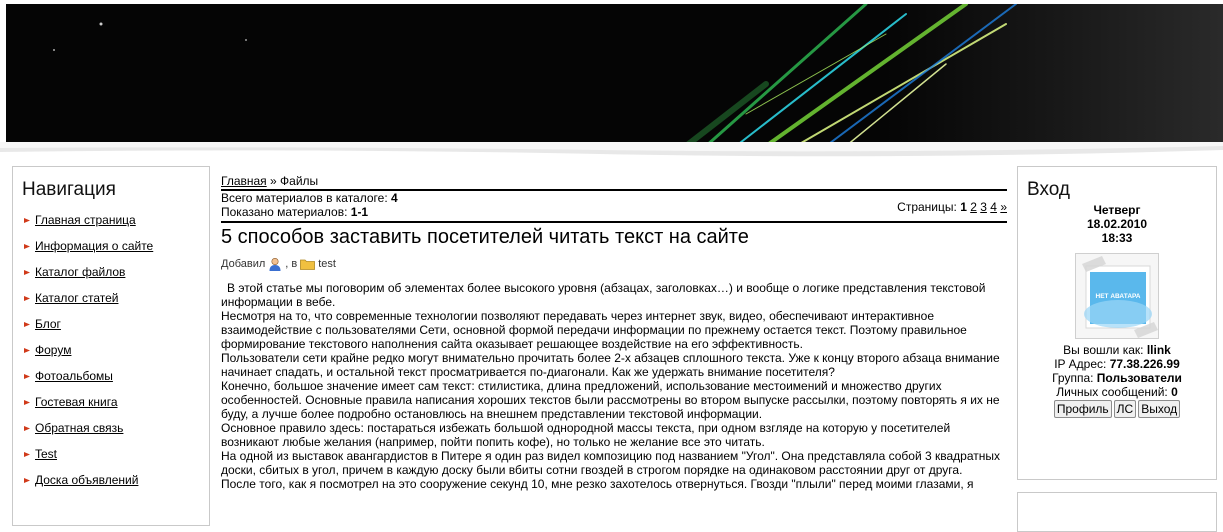 This screenshot has width=1223, height=532. What do you see at coordinates (94, 246) in the screenshot?
I see `nav-link: Информация о сайте` at bounding box center [94, 246].